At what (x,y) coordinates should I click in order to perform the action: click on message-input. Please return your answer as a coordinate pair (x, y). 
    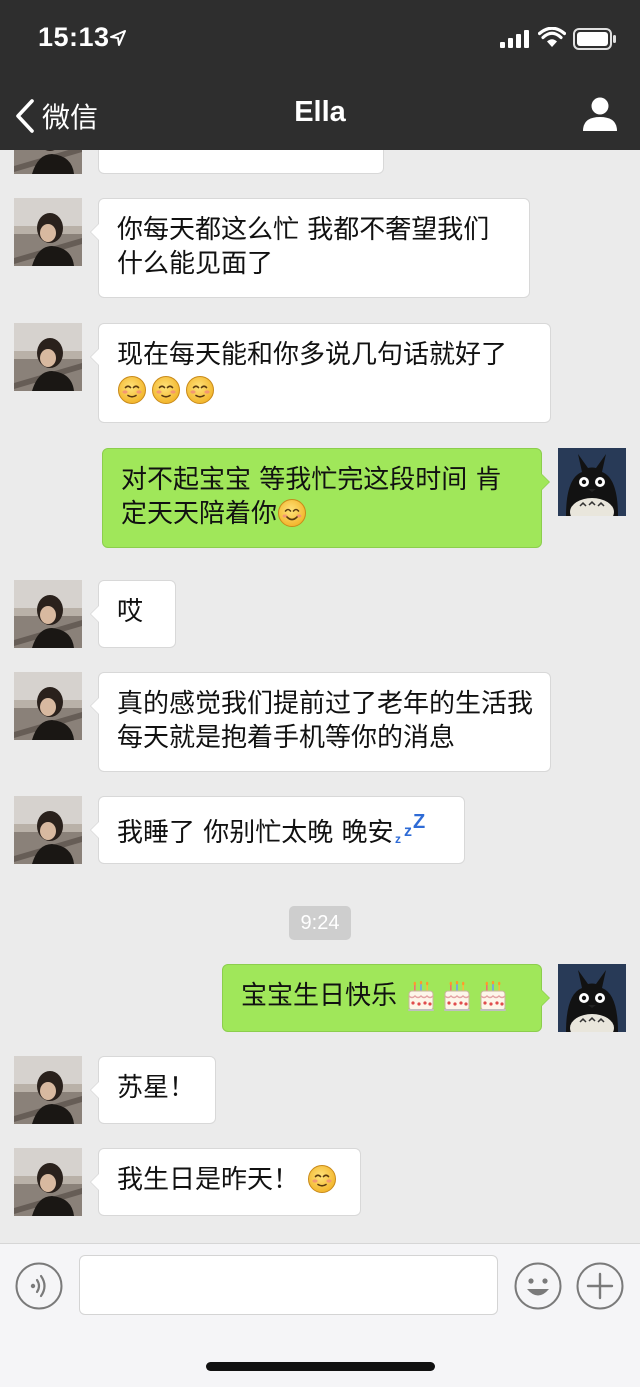
    Looking at the image, I should click on (288, 1285).